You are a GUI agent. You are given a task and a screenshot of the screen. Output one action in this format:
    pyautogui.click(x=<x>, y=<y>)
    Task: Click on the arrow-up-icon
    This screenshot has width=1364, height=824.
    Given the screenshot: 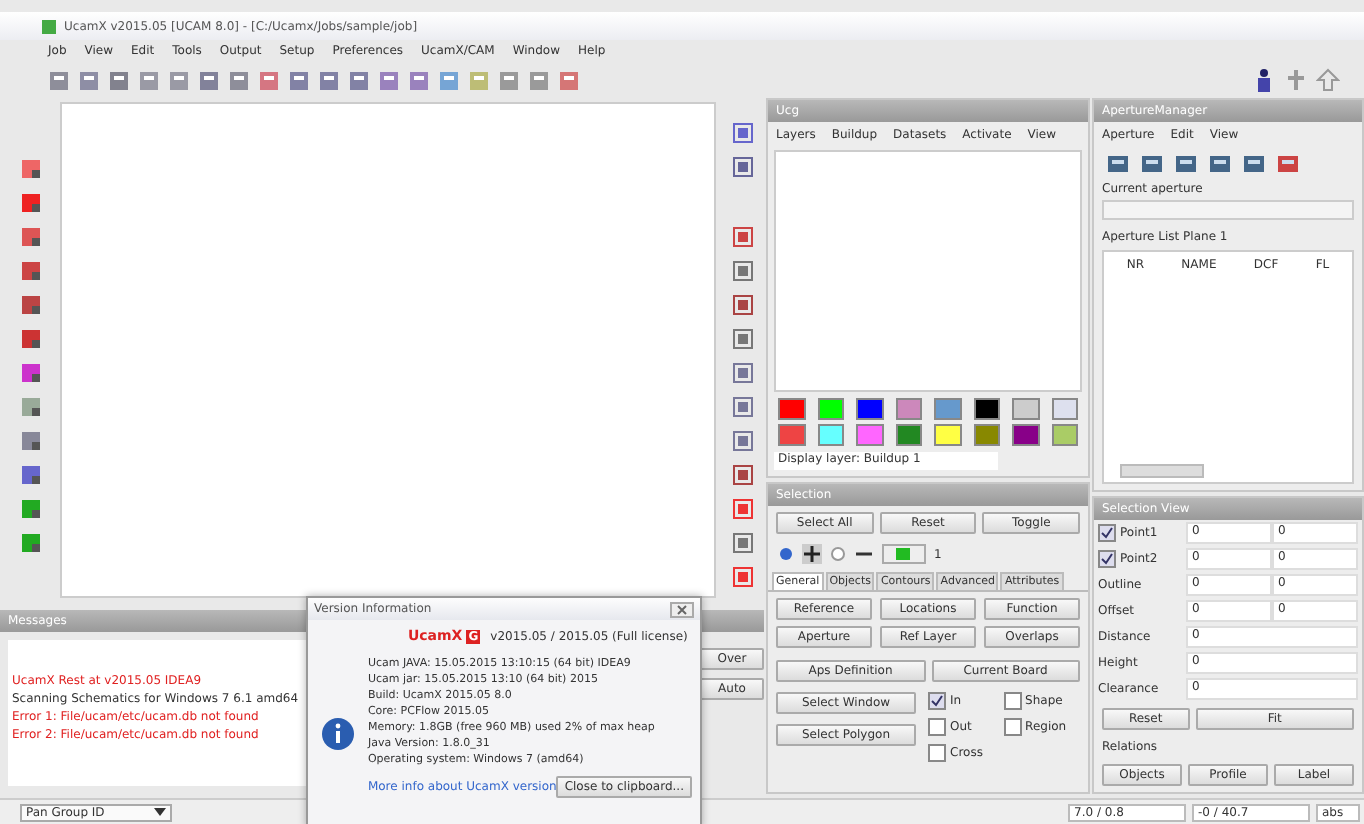 What is the action you would take?
    pyautogui.click(x=1328, y=80)
    